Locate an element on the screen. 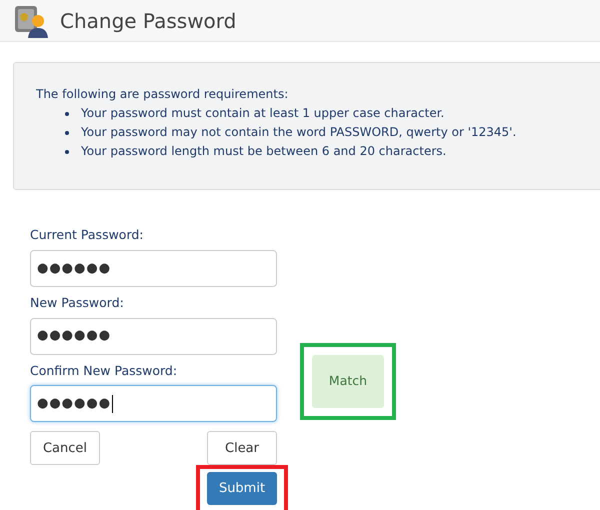 The width and height of the screenshot is (600, 510). field-label: New Password: is located at coordinates (77, 303).